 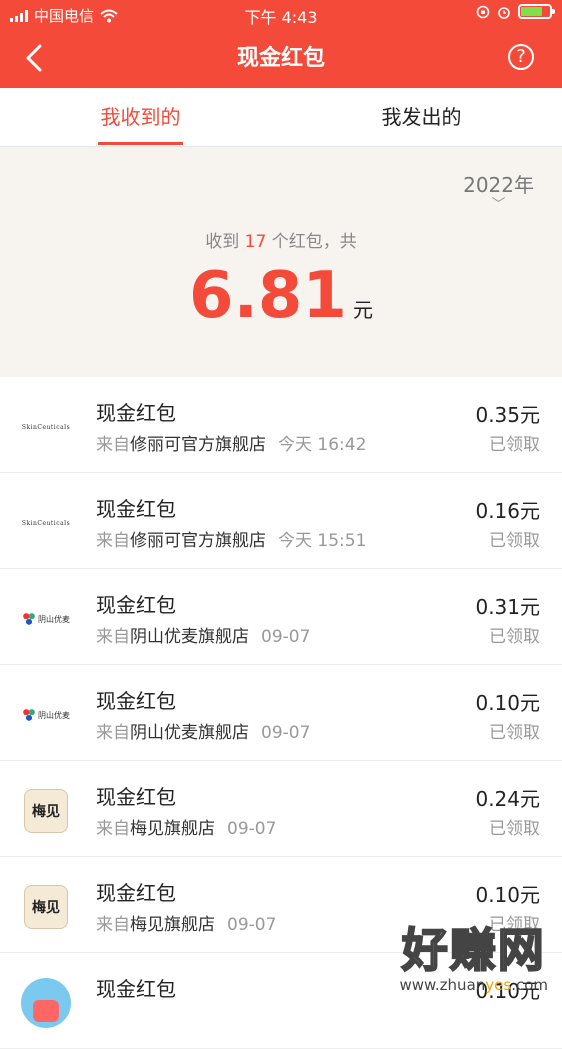 I want to click on list-item: 阴山优麦 现金红包 来自阴山优麦旗舰店 09-07 0.31元 已领取, so click(x=281, y=617).